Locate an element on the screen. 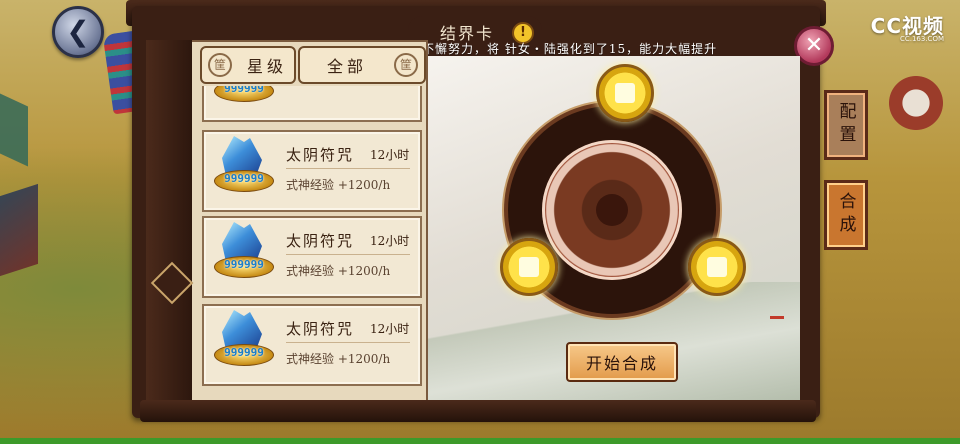 The width and height of the screenshot is (960, 444). fox-mask-decoration is located at coordinates (916, 100).